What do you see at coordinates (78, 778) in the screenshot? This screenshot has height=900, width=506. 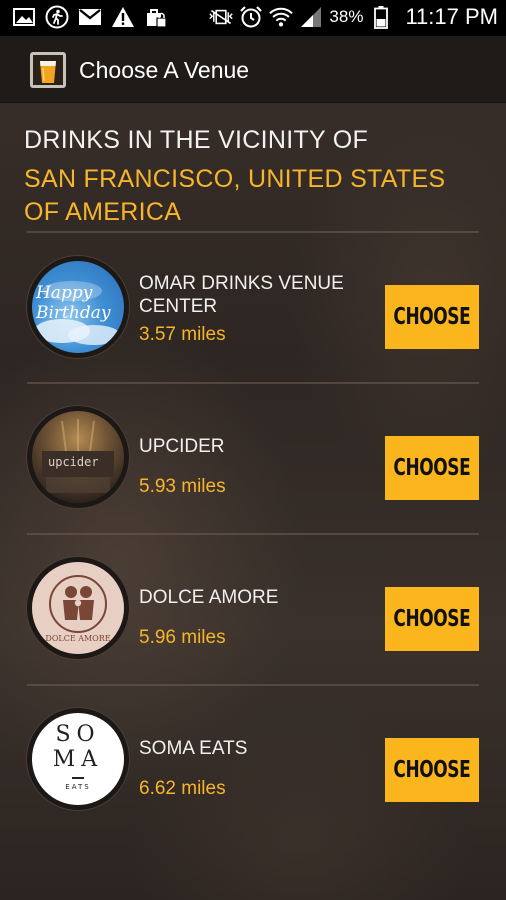 I see `logo-rule` at bounding box center [78, 778].